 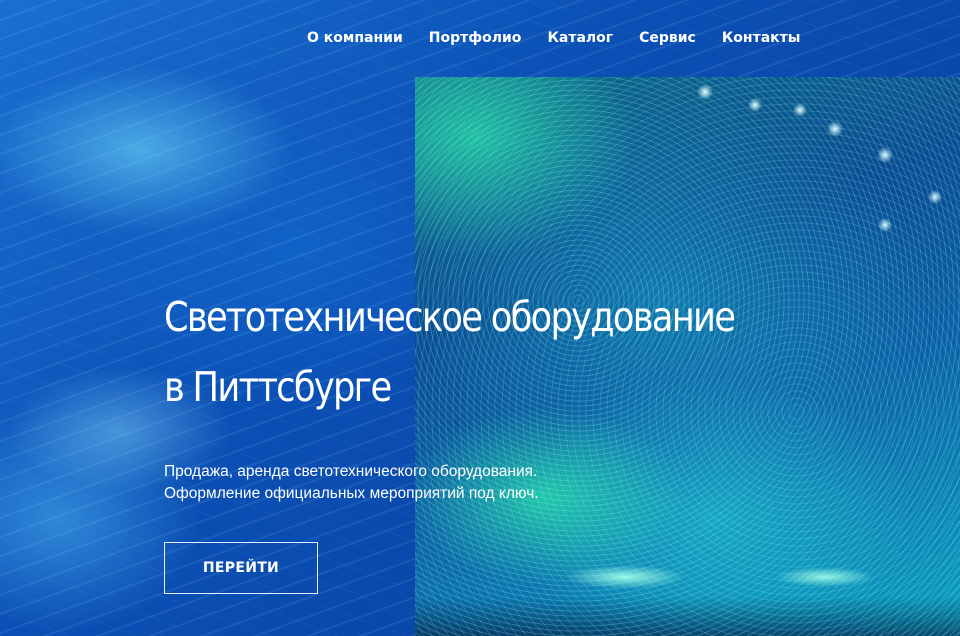 What do you see at coordinates (450, 317) in the screenshot?
I see `hero-title-line-1: Светотехническое оборудование` at bounding box center [450, 317].